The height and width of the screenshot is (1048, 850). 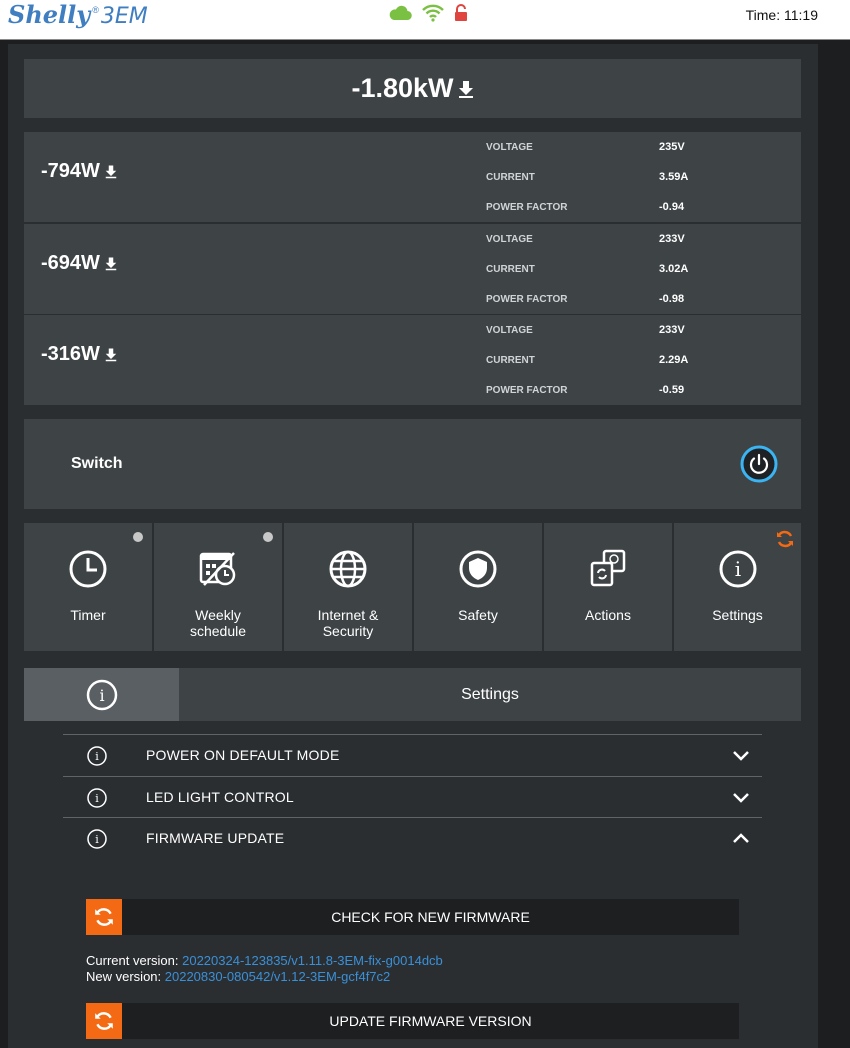 I want to click on time-display: Time: 11:19, so click(x=782, y=15).